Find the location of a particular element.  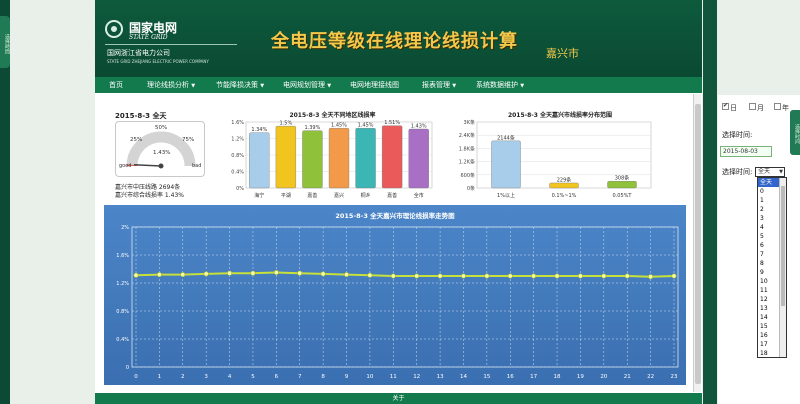

nav-label: 电网地理接线图 is located at coordinates (374, 85).